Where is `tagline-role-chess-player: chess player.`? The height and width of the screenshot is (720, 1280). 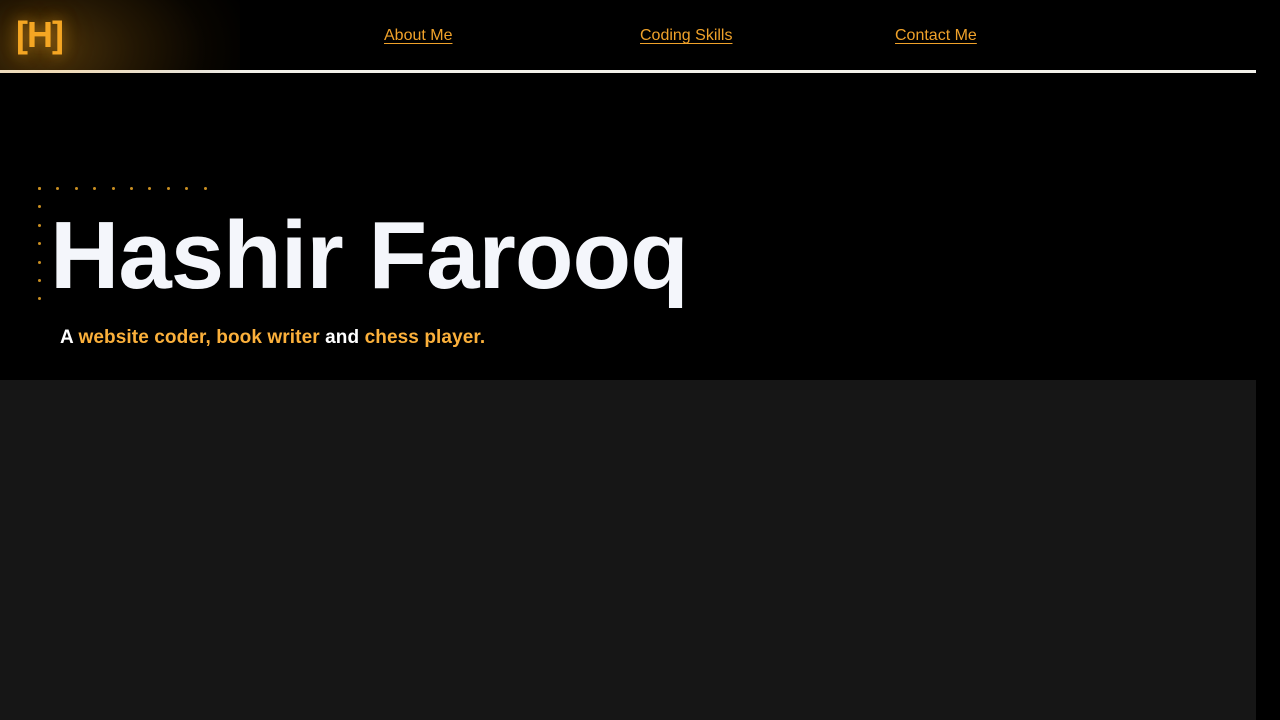
tagline-role-chess-player: chess player. is located at coordinates (425, 337).